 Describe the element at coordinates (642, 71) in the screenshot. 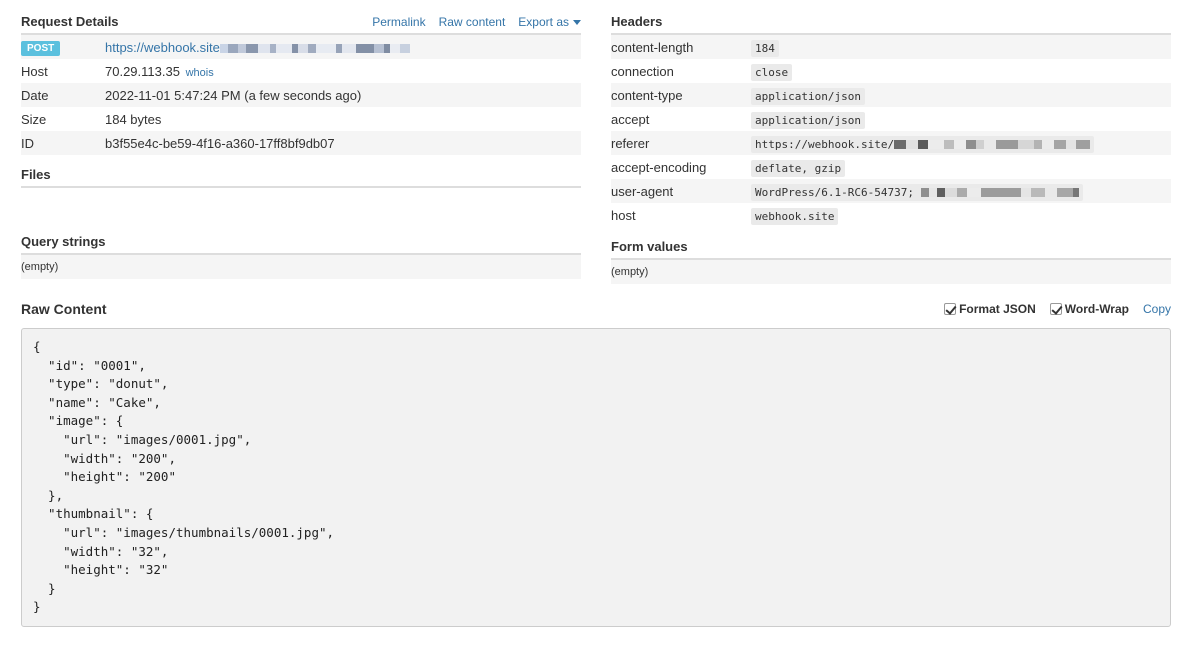

I see `header-key: connection` at that location.